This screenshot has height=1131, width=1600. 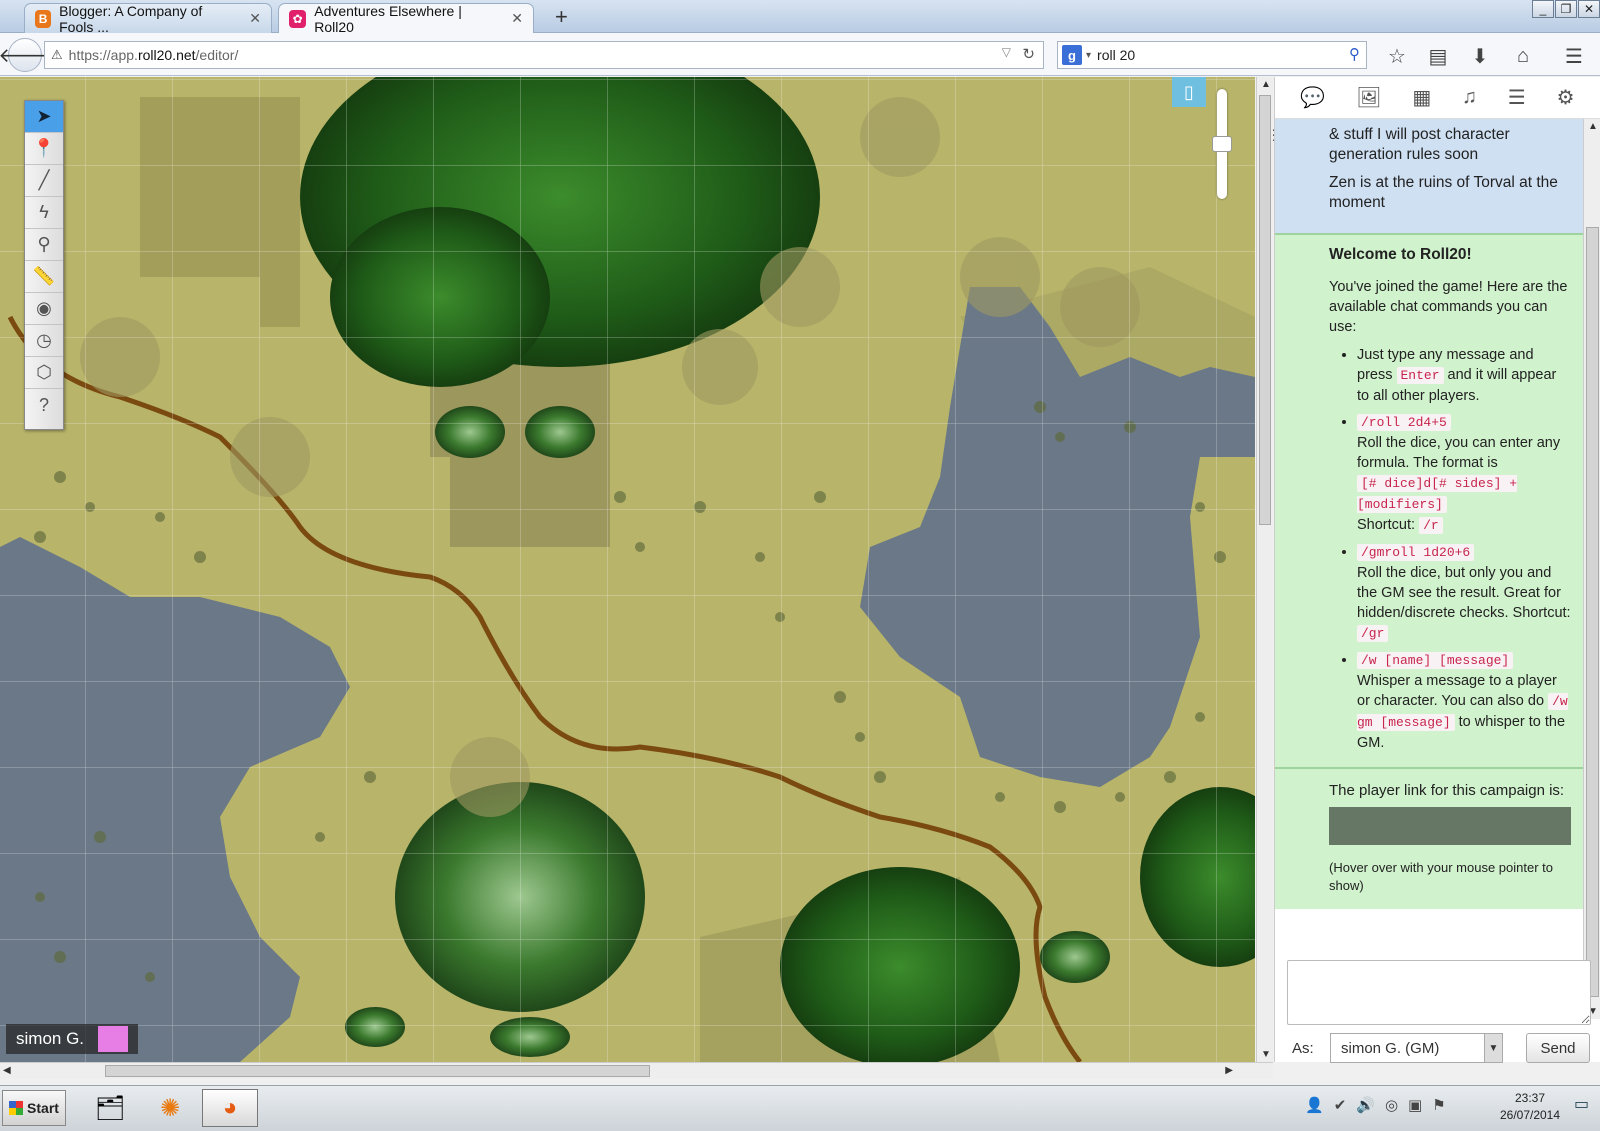 I want to click on new-tab-button: +, so click(x=561, y=17).